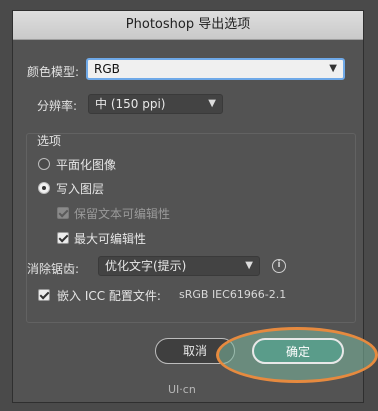 The height and width of the screenshot is (411, 378). Describe the element at coordinates (109, 295) in the screenshot. I see `embed-icc-label: 嵌入 ICC 配置文件:` at that location.